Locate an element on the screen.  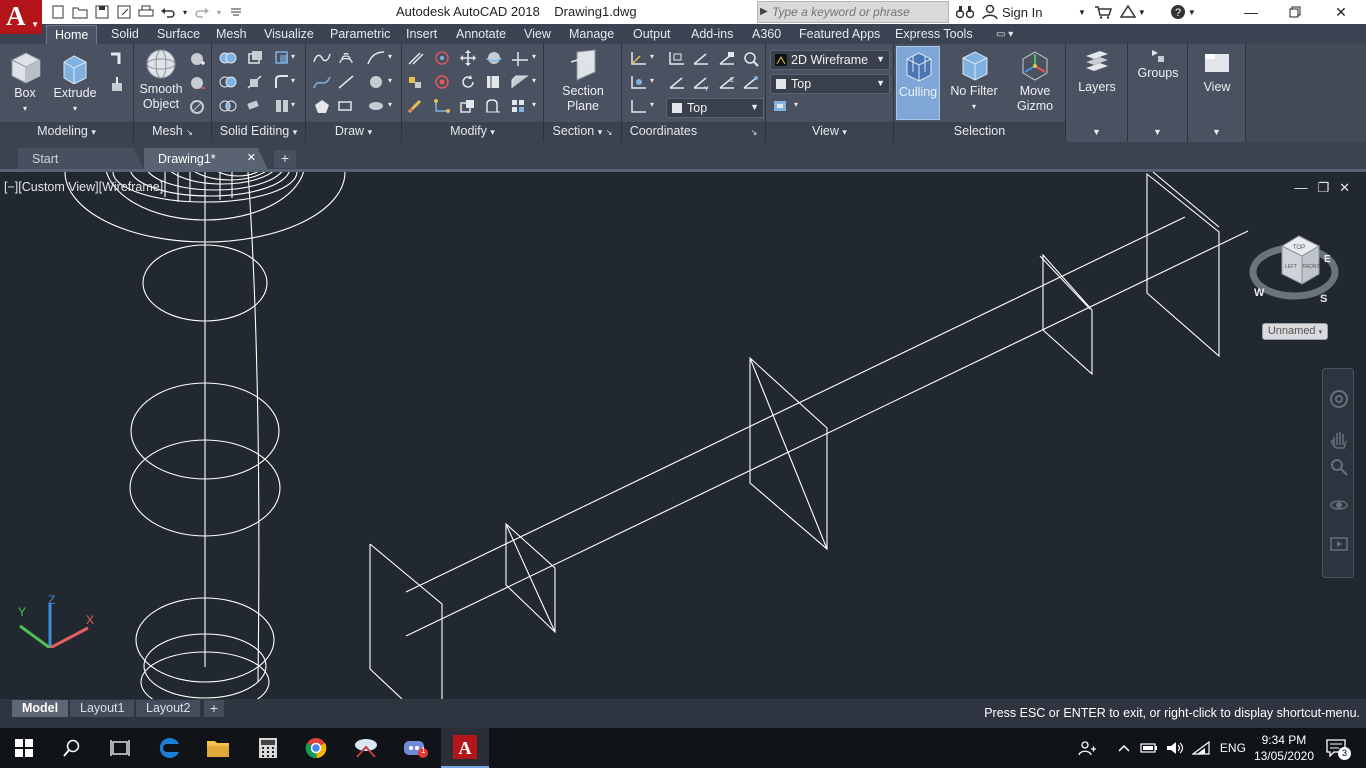
rectangle-icon is located at coordinates (347, 108).